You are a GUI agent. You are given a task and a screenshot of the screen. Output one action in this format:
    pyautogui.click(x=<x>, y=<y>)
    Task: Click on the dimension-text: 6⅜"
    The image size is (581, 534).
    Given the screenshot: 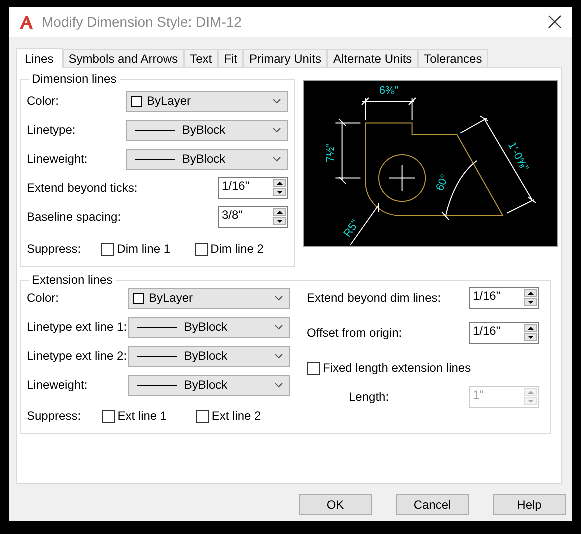 What is the action you would take?
    pyautogui.click(x=389, y=90)
    